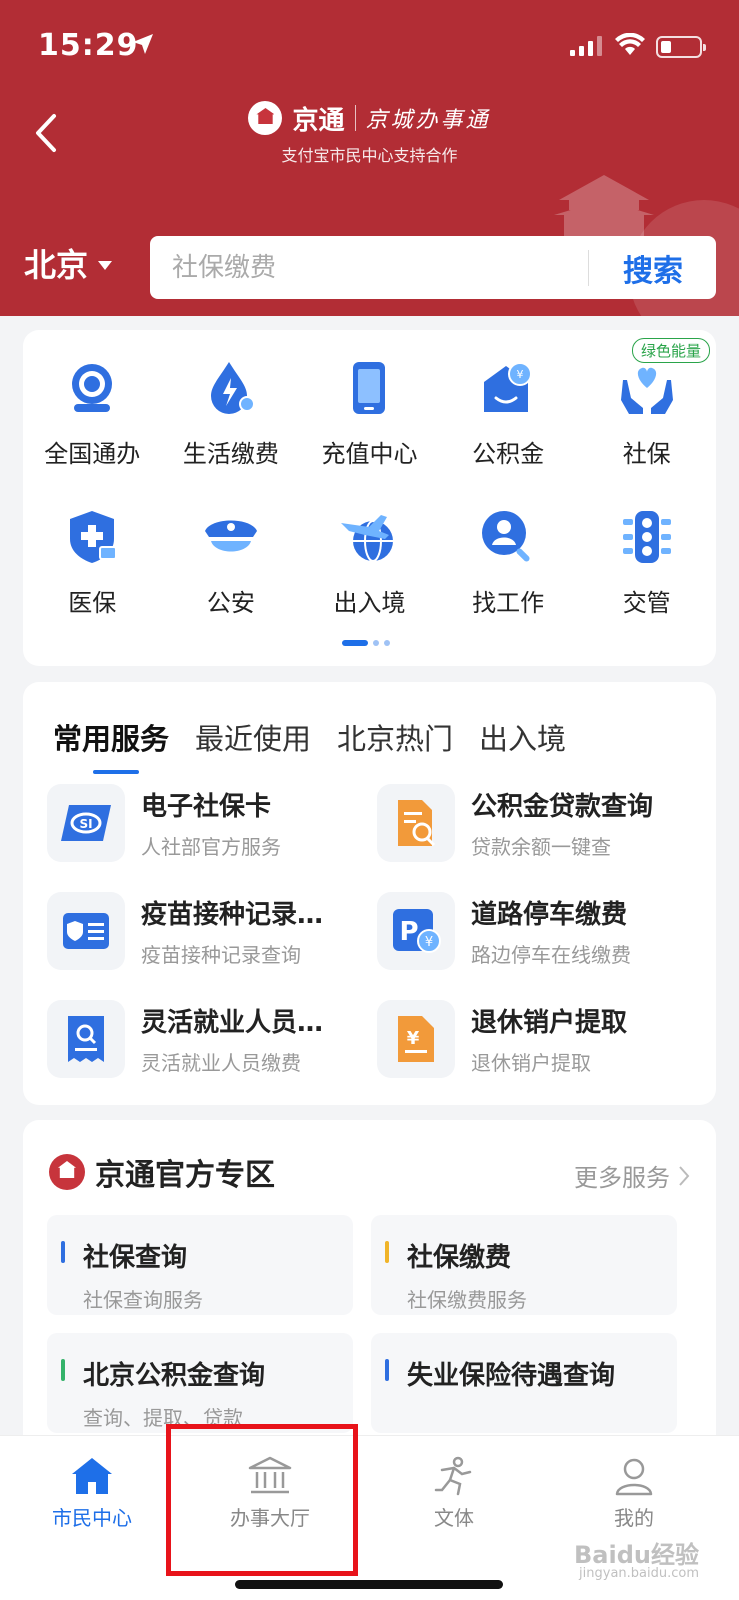  Describe the element at coordinates (459, 1258) in the screenshot. I see `official-item-title: 社保缴费` at that location.